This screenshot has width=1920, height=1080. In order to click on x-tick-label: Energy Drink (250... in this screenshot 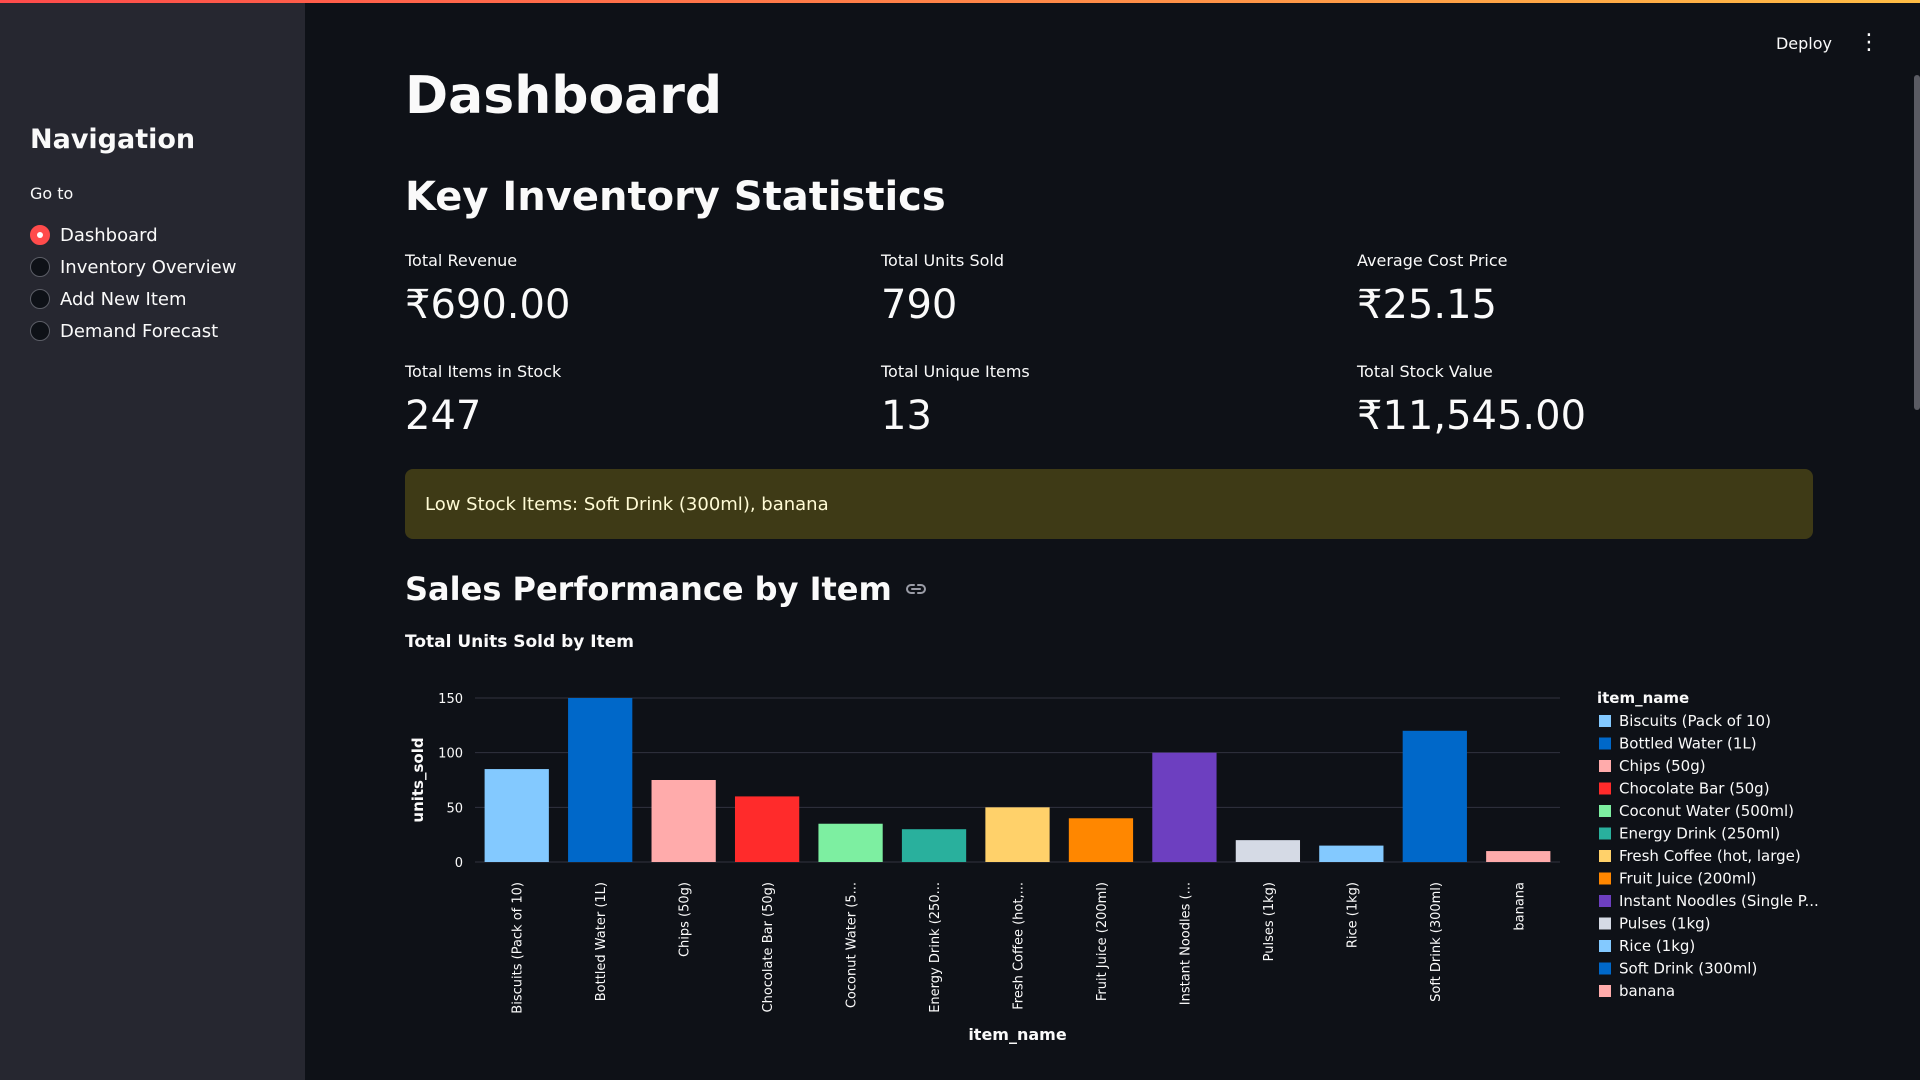, I will do `click(935, 947)`.